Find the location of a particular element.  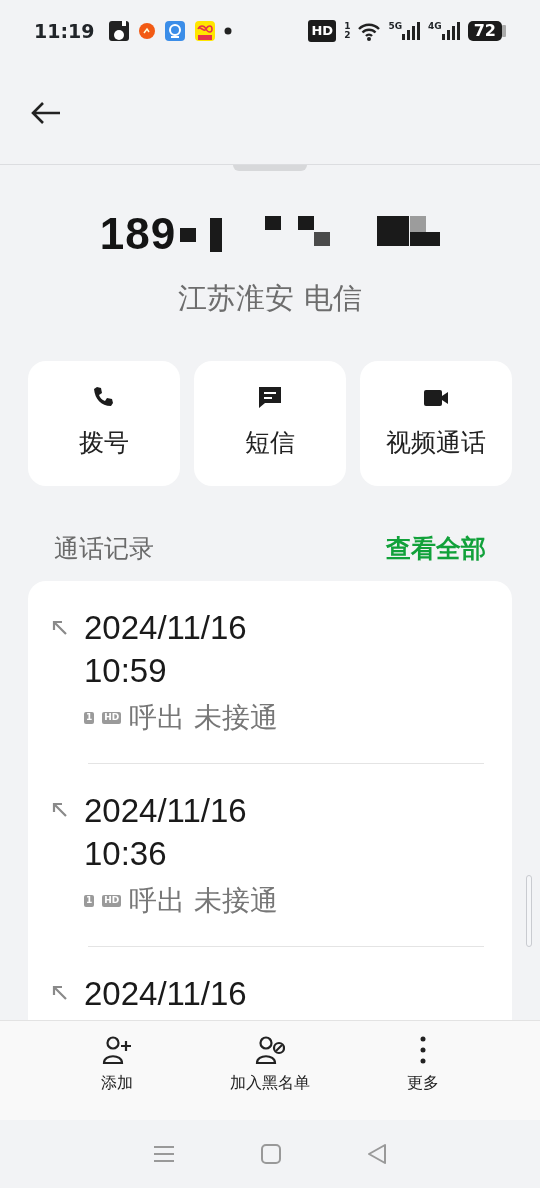

block-contact-icon is located at coordinates (270, 1050).